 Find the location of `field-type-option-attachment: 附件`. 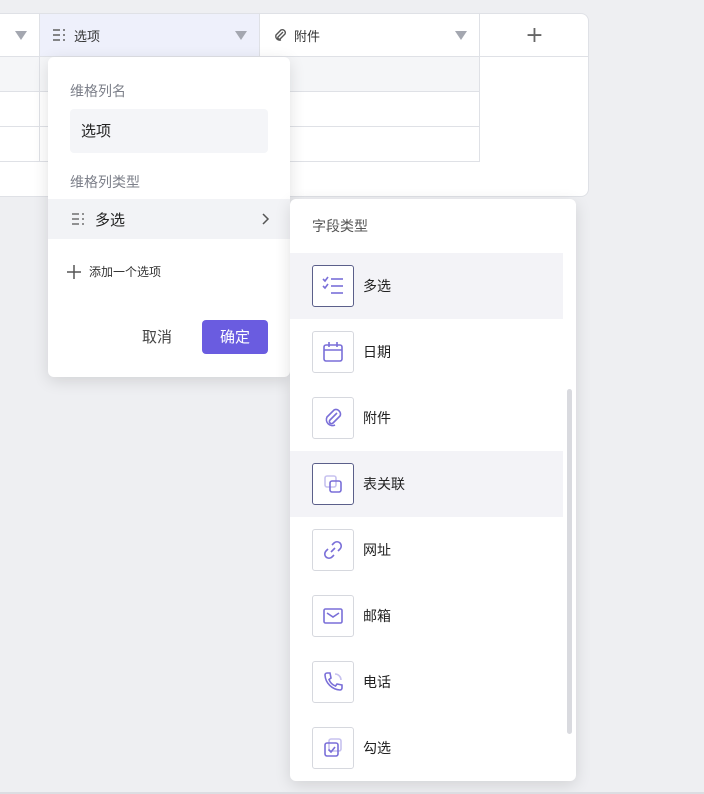

field-type-option-attachment: 附件 is located at coordinates (426, 418).